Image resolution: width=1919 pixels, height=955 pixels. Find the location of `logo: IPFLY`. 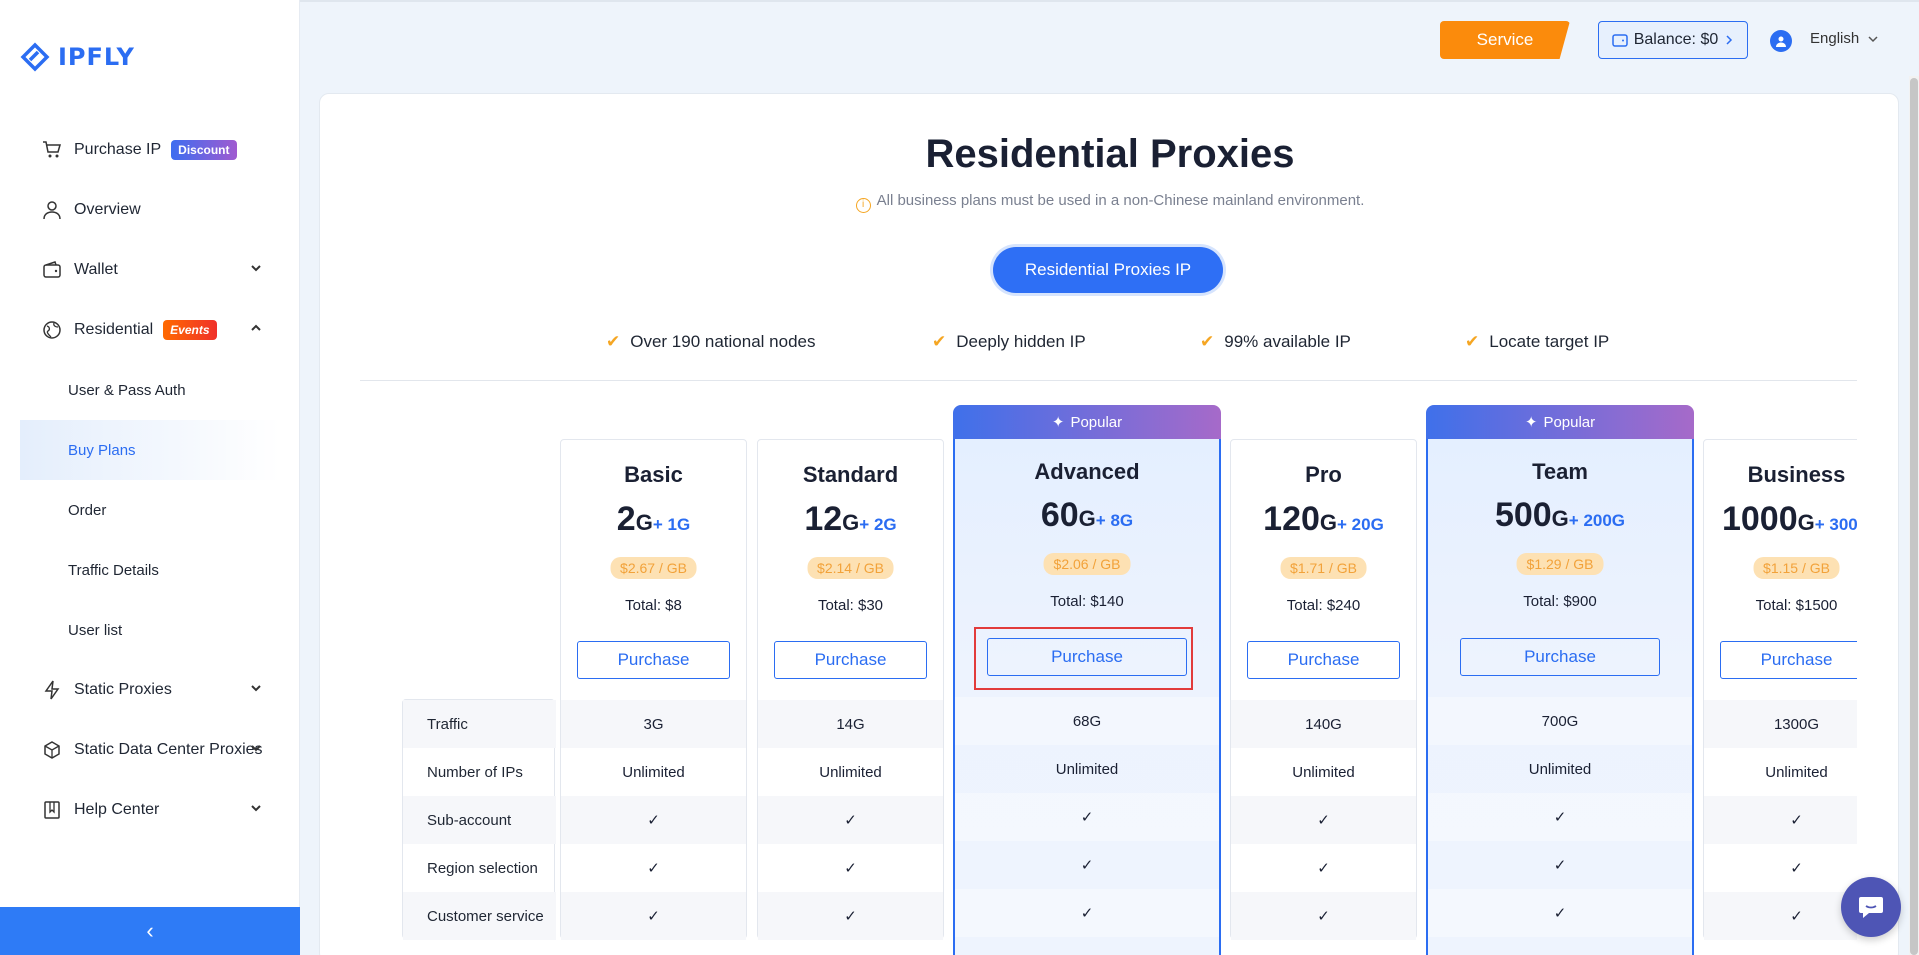

logo: IPFLY is located at coordinates (77, 57).